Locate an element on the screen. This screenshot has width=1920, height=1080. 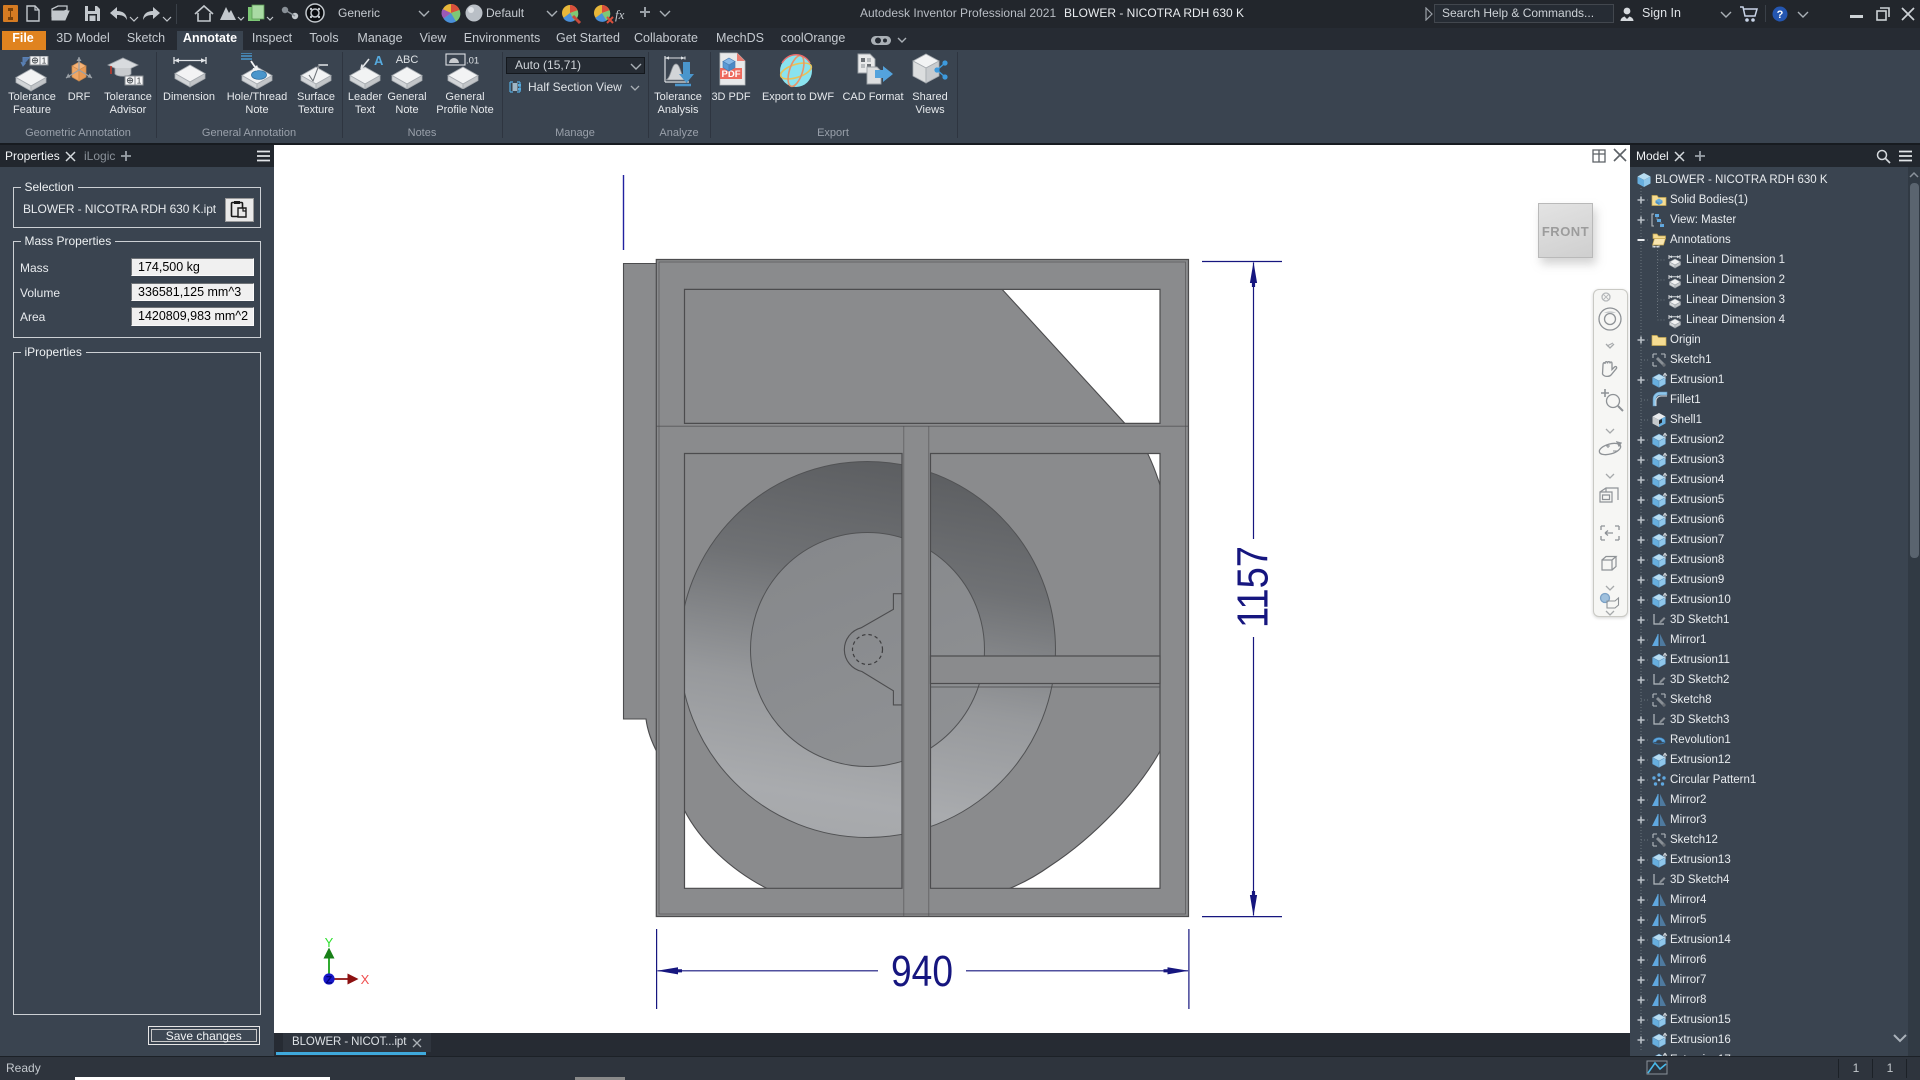
svg-text: X is located at coordinates (365, 979).